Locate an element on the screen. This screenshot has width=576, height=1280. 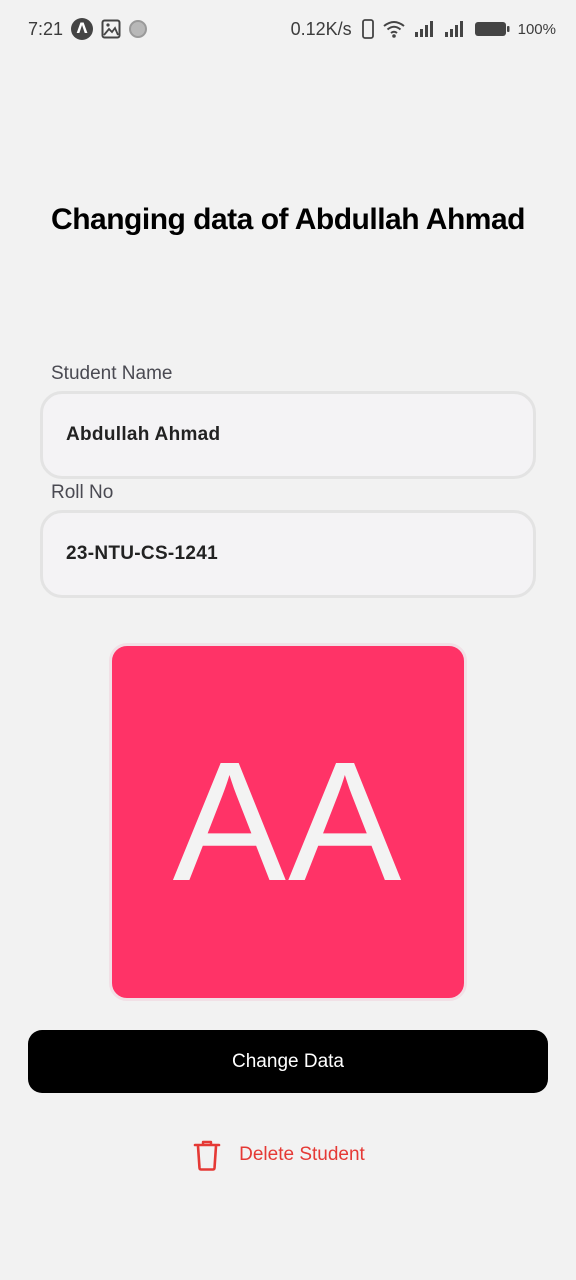
status-left: 7:21 Λ is located at coordinates (88, 29).